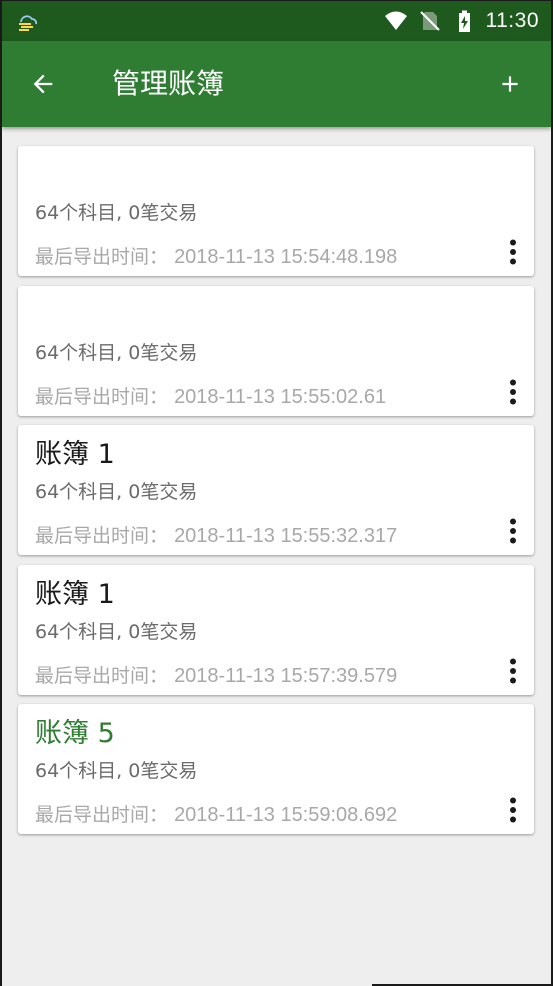  I want to click on wifi-icon, so click(395, 20).